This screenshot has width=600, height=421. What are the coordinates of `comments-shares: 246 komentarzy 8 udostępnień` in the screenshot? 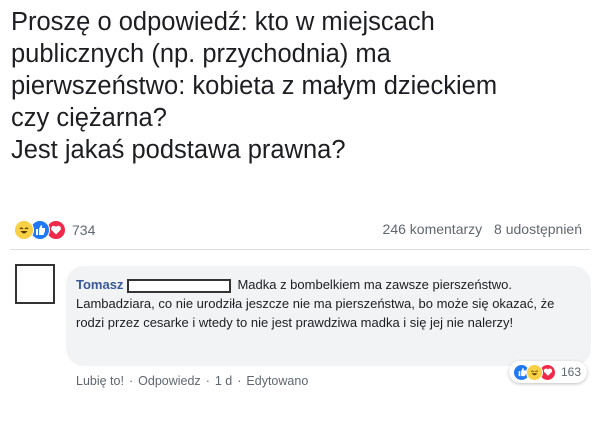 It's located at (482, 229).